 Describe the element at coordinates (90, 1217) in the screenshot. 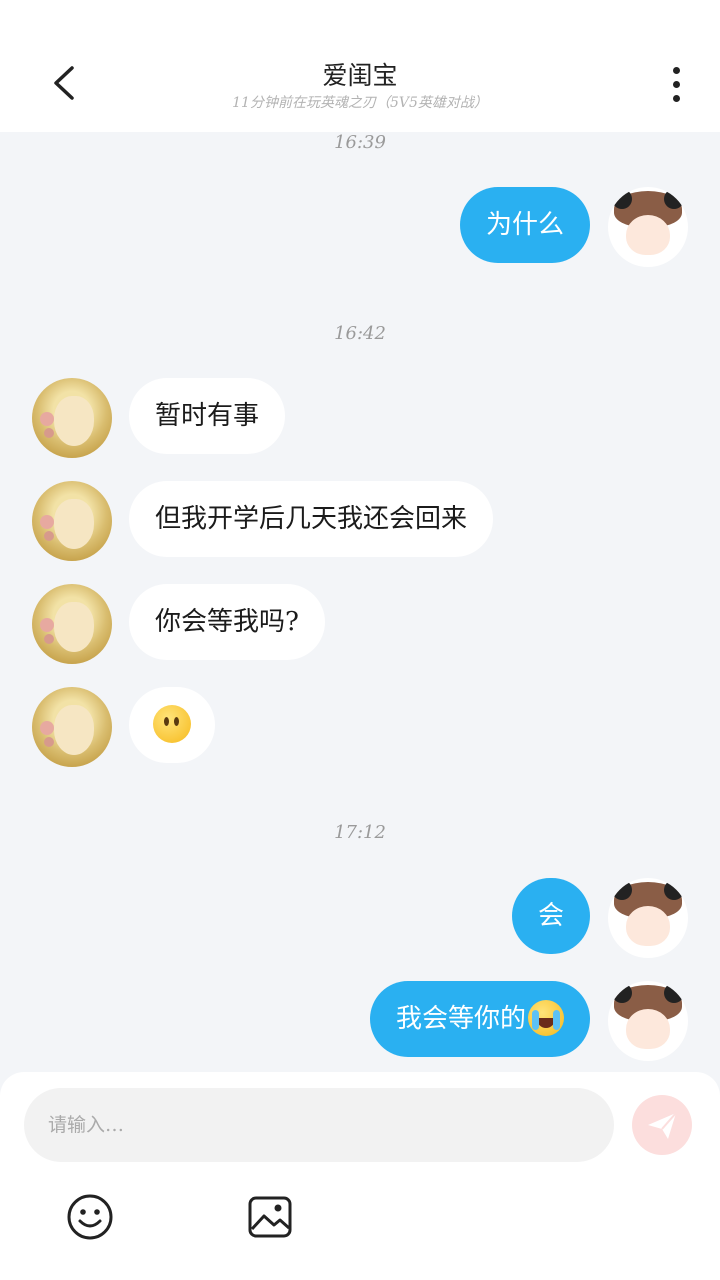

I see `smiley-icon` at that location.